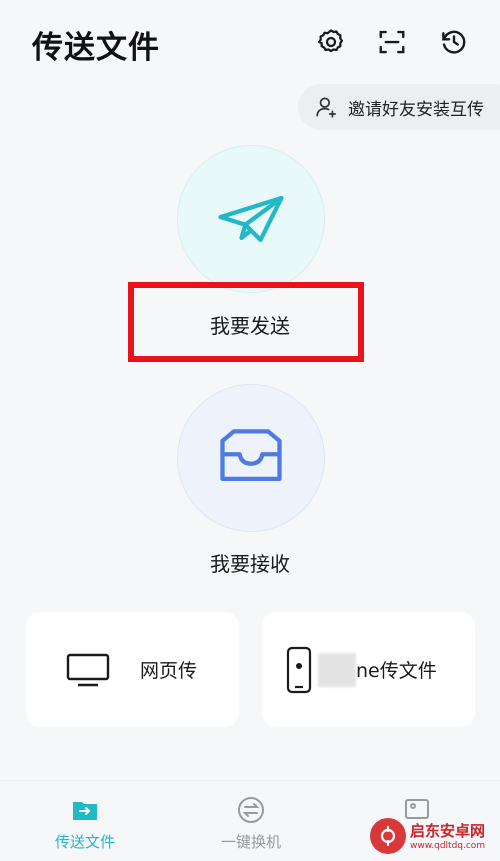 This screenshot has width=500, height=861. Describe the element at coordinates (326, 107) in the screenshot. I see `add-user-icon` at that location.